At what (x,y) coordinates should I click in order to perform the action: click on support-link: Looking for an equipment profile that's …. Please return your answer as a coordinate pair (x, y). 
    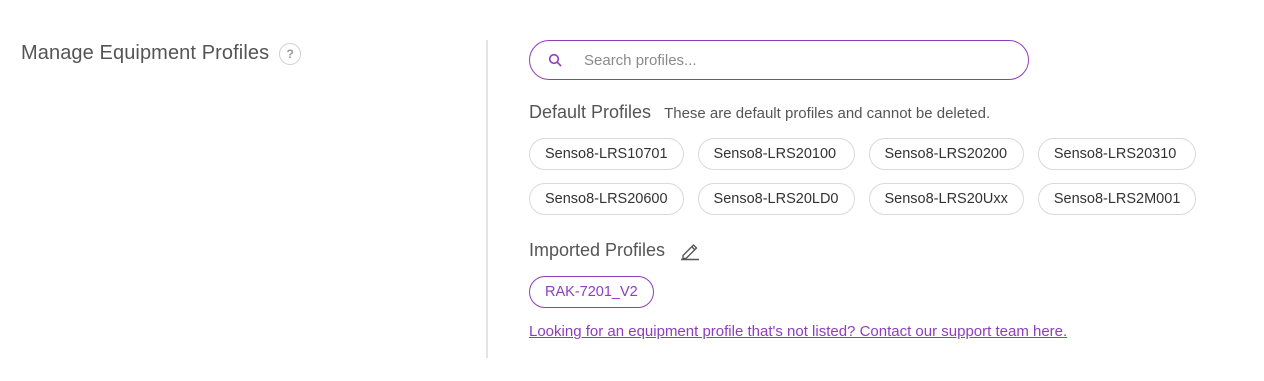
    Looking at the image, I should click on (879, 331).